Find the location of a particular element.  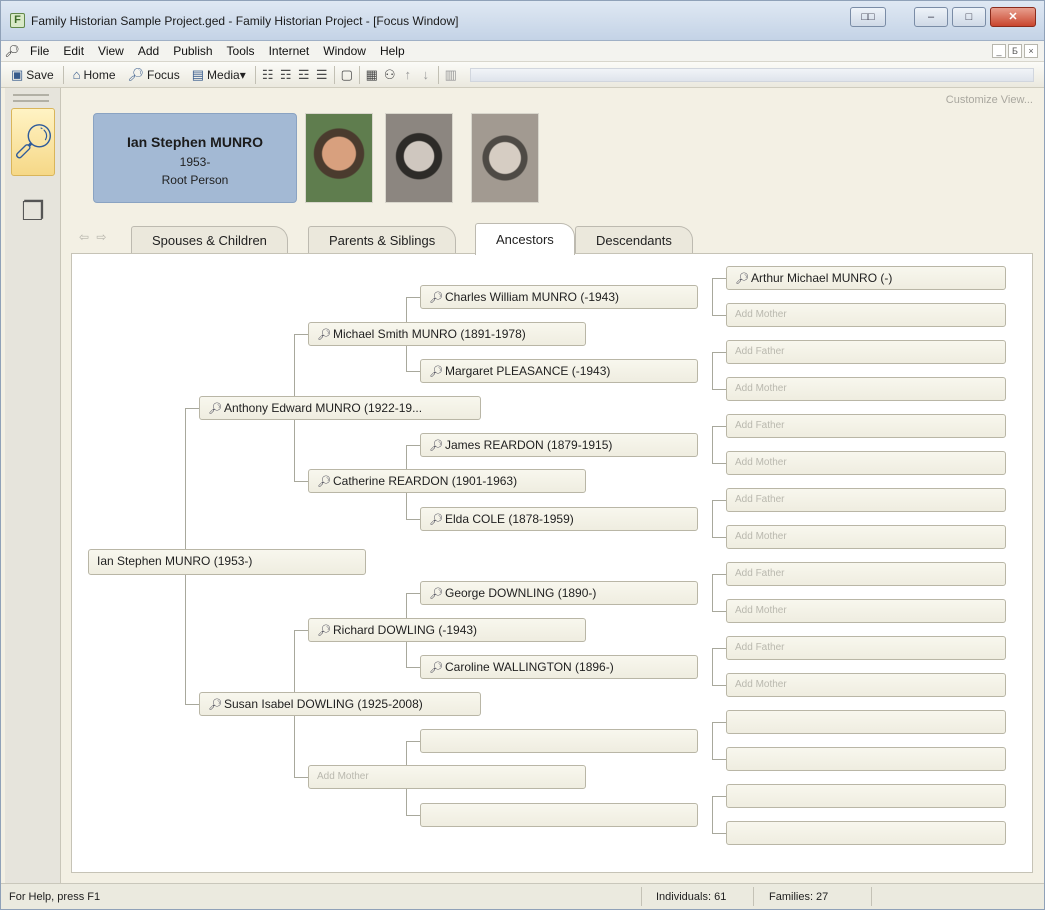

menu-view: View is located at coordinates (111, 51).